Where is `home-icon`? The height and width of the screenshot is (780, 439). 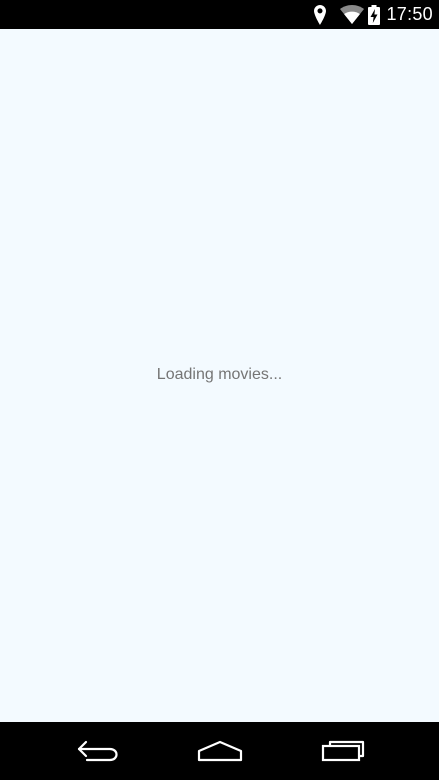
home-icon is located at coordinates (220, 751).